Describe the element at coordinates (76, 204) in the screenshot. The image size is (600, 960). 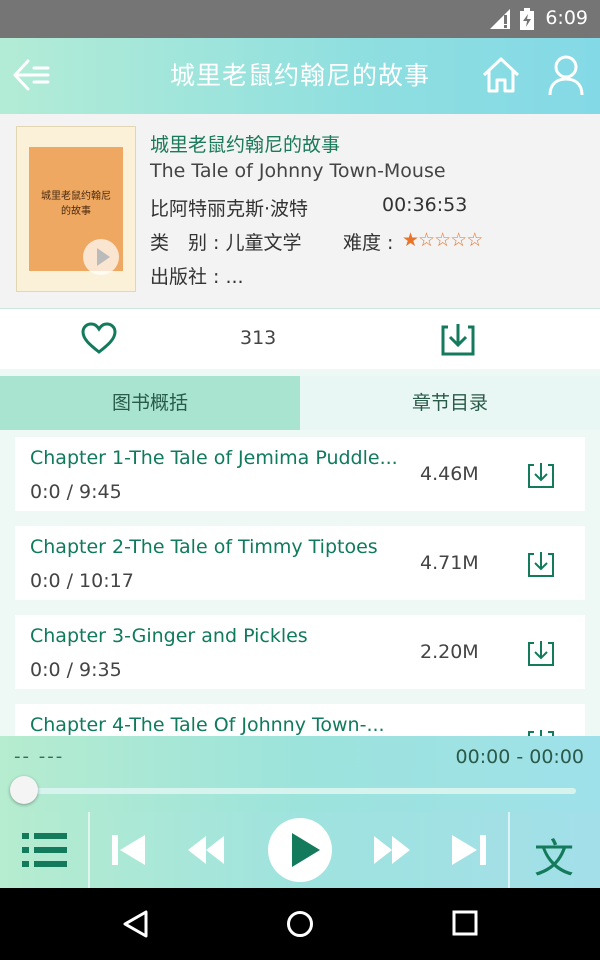
I see `cover-title: 城里老鼠约翰尼的故事` at that location.